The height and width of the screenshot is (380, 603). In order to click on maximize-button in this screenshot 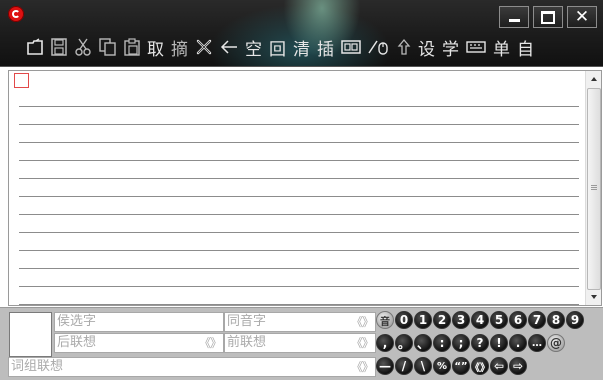, I will do `click(548, 17)`.